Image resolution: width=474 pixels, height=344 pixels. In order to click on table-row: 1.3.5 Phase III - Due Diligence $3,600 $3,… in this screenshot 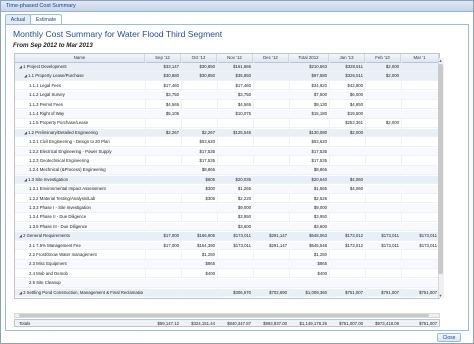, I will do `click(227, 227)`.